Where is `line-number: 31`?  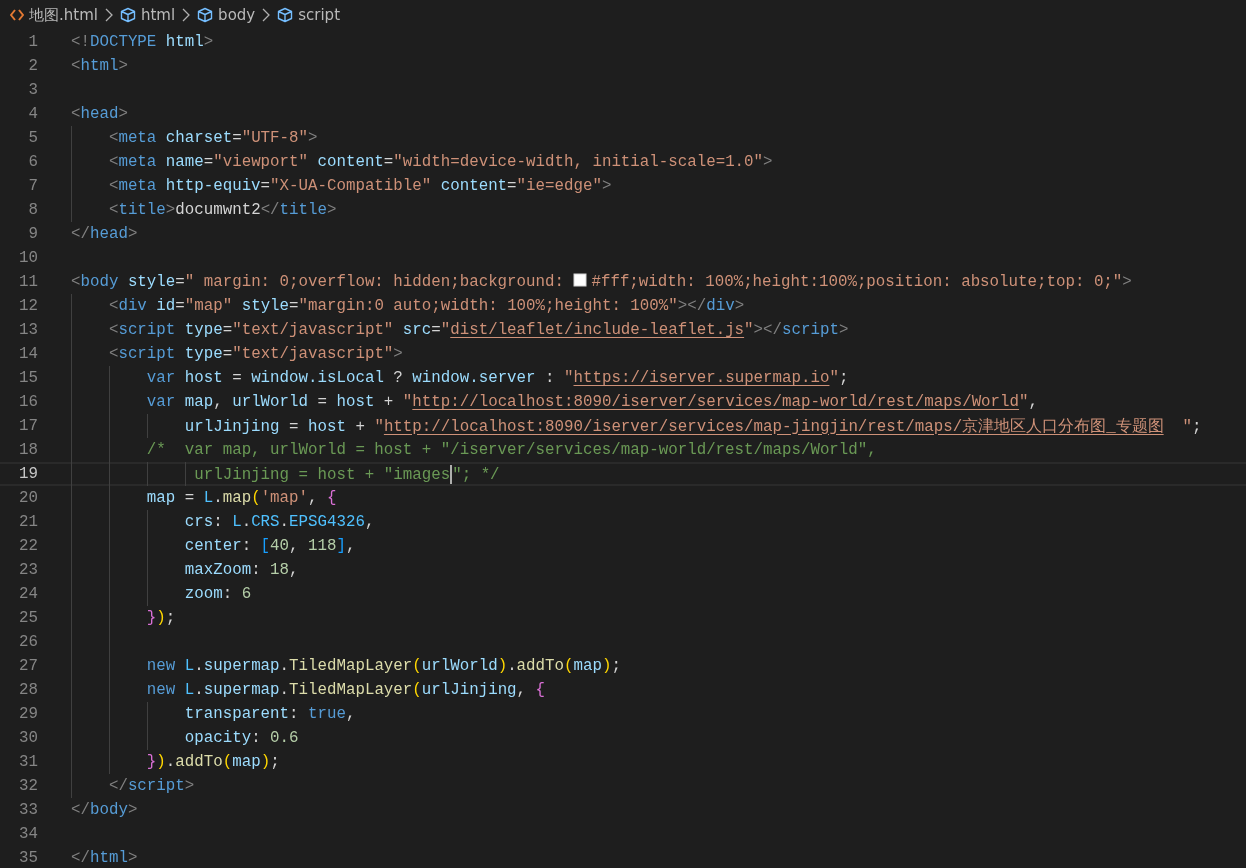 line-number: 31 is located at coordinates (28, 762).